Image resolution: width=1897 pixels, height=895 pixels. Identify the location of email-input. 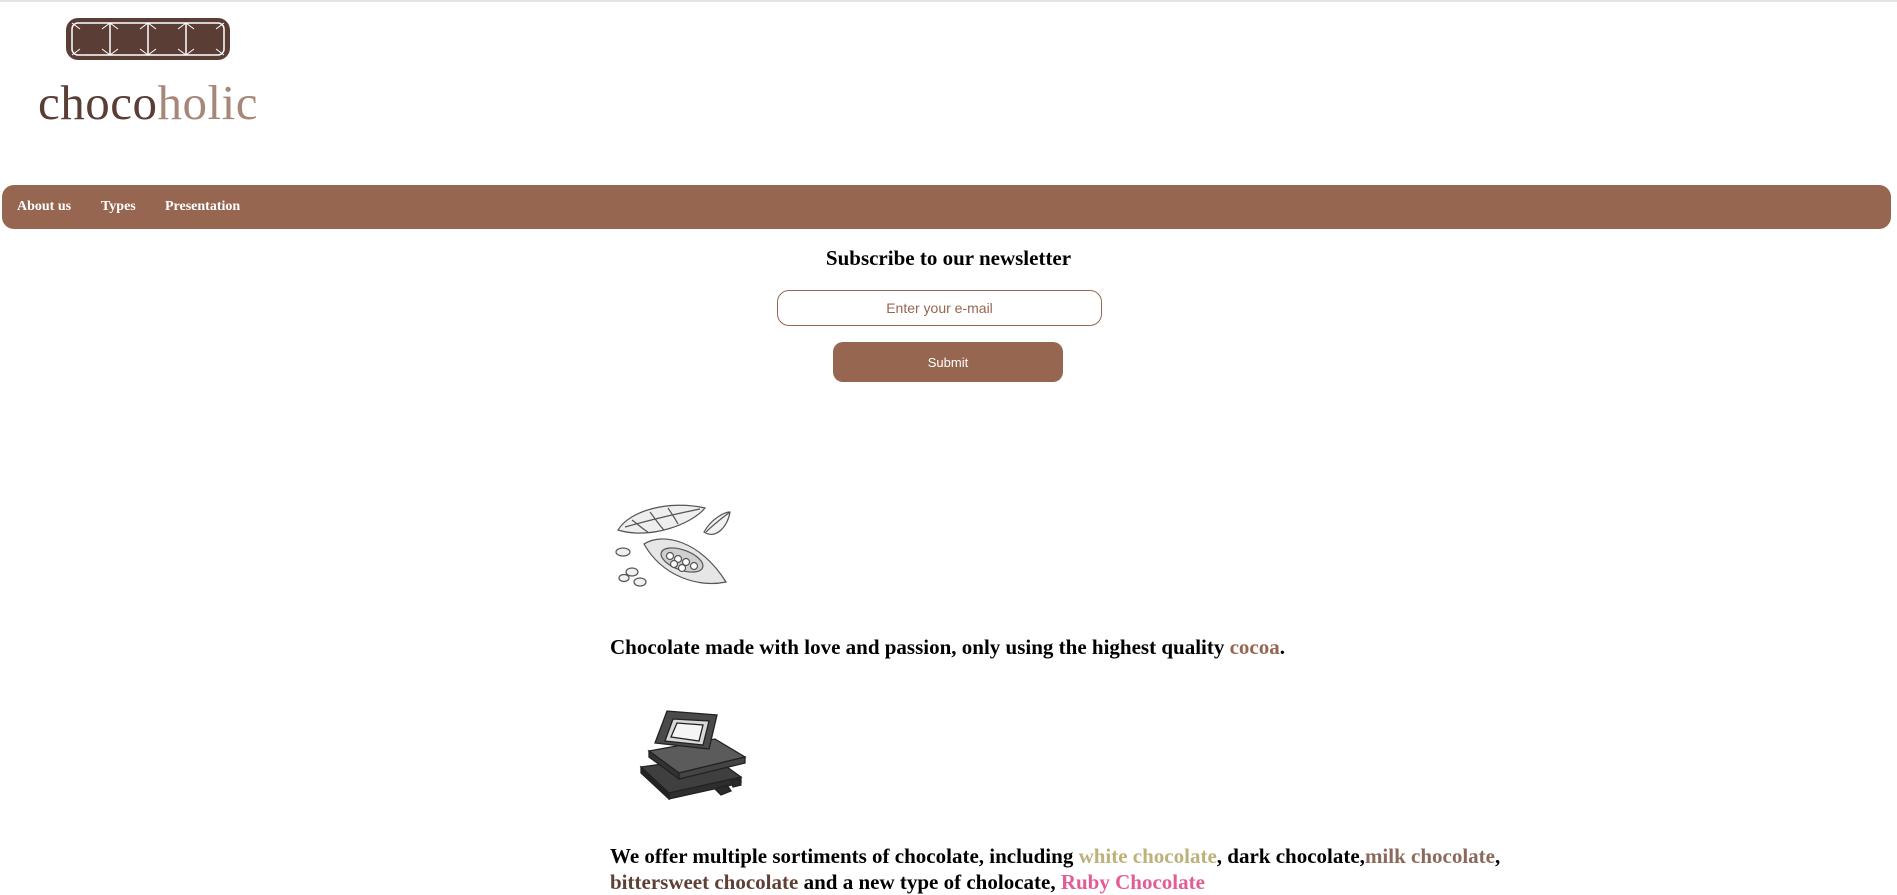
(939, 308).